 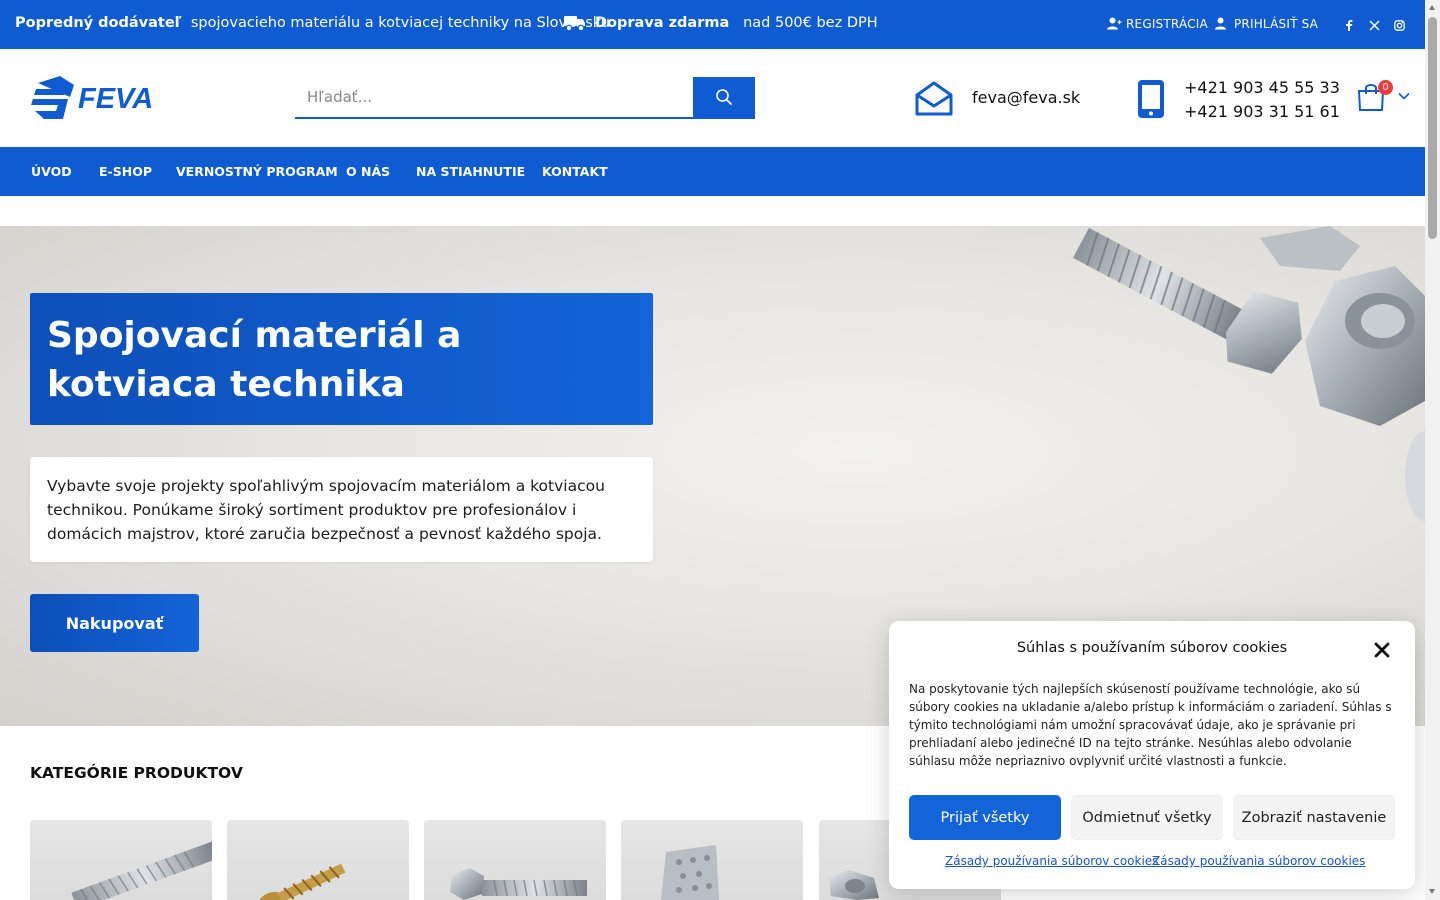 What do you see at coordinates (1262, 88) in the screenshot?
I see `phone-number-1: +421 903 45 55 33` at bounding box center [1262, 88].